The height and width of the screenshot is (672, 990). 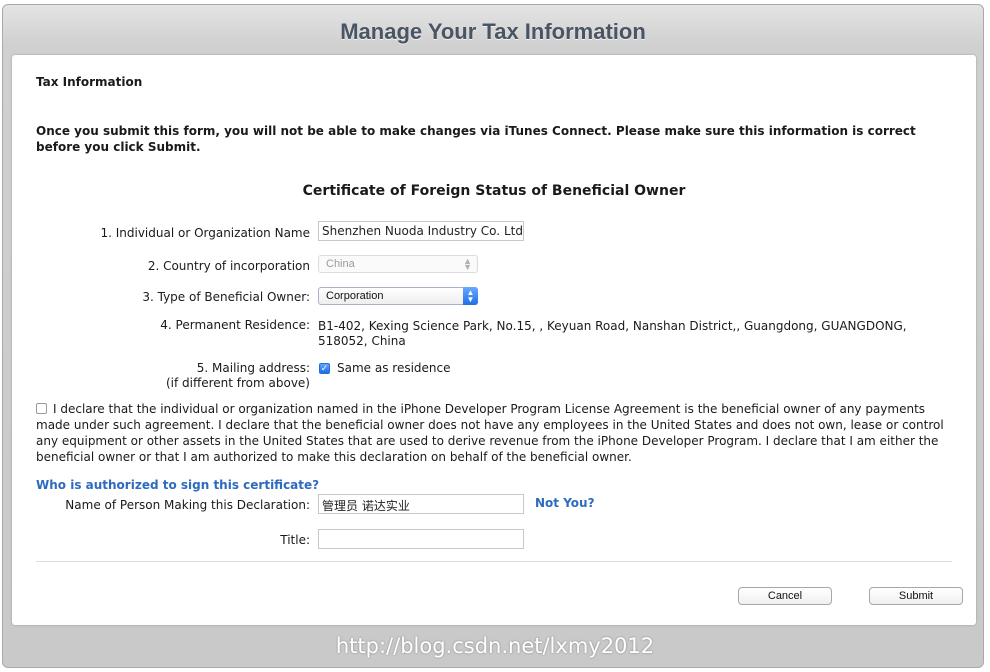 What do you see at coordinates (495, 646) in the screenshot?
I see `watermark-text: http://blog.csdn.net/lxmy2012` at bounding box center [495, 646].